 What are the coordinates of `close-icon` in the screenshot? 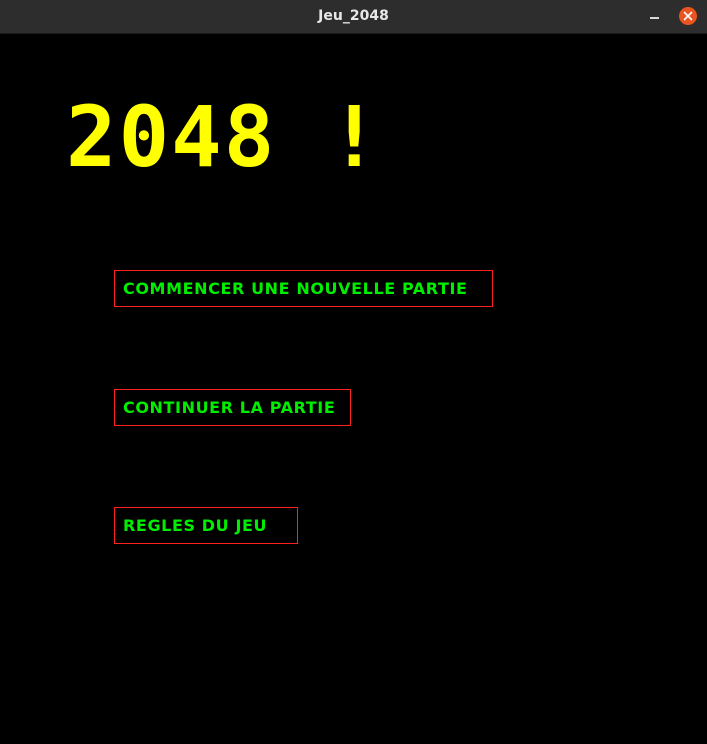 It's located at (688, 16).